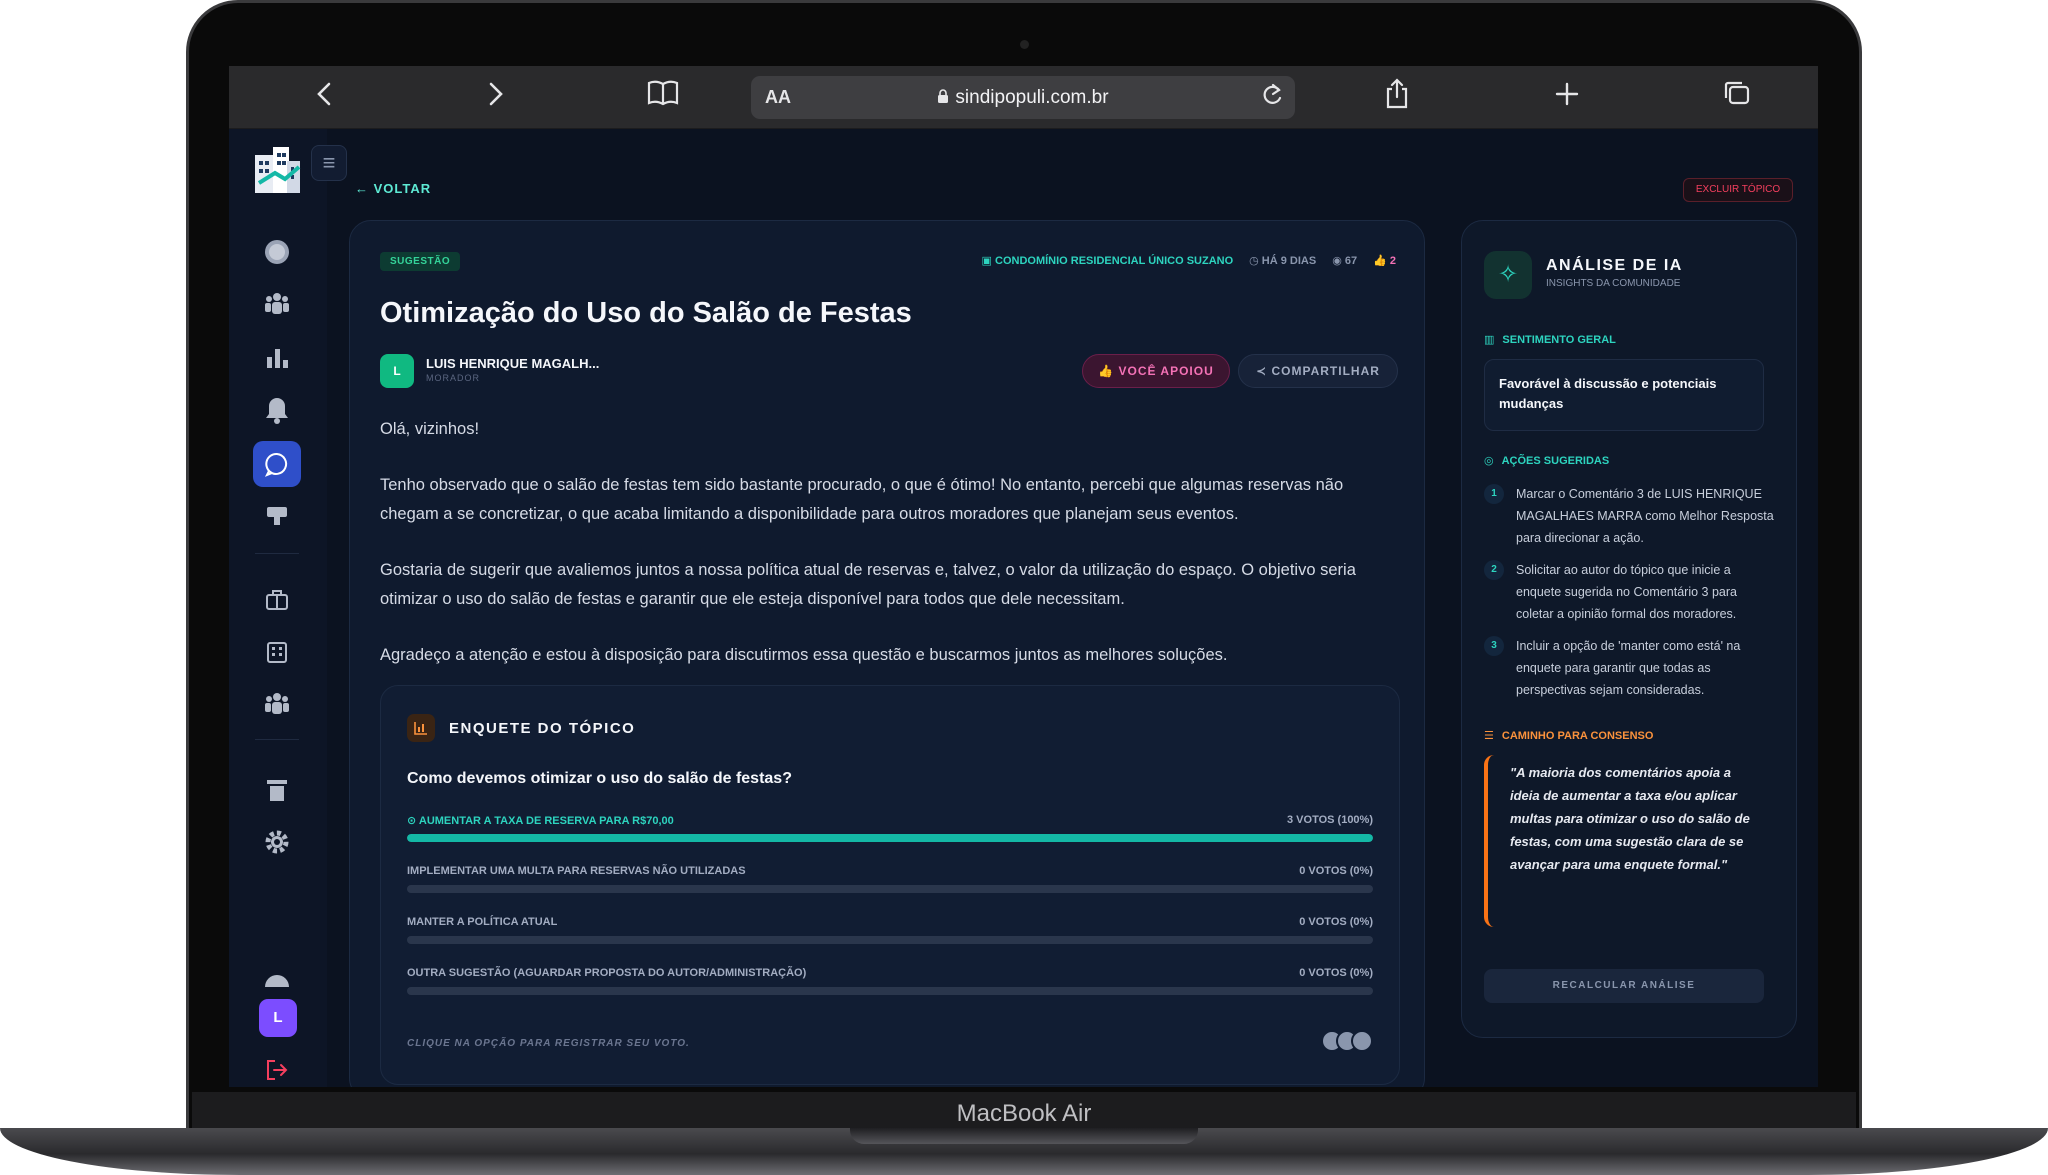 The width and height of the screenshot is (2048, 1175). I want to click on share-icon: ≺, so click(1264, 371).